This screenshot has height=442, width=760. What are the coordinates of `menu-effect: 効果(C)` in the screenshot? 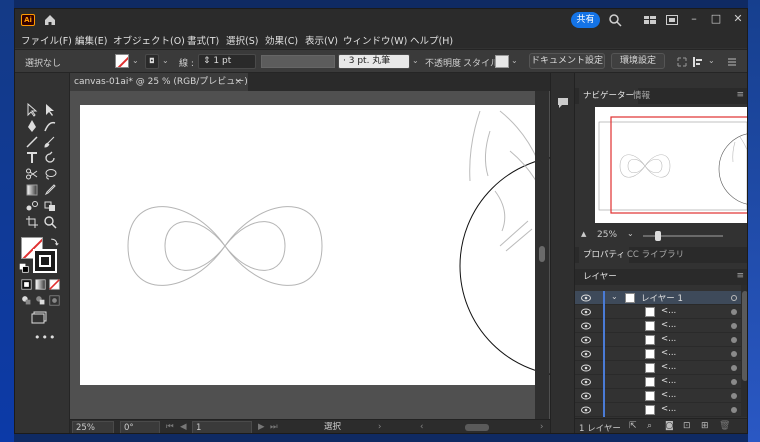 It's located at (281, 40).